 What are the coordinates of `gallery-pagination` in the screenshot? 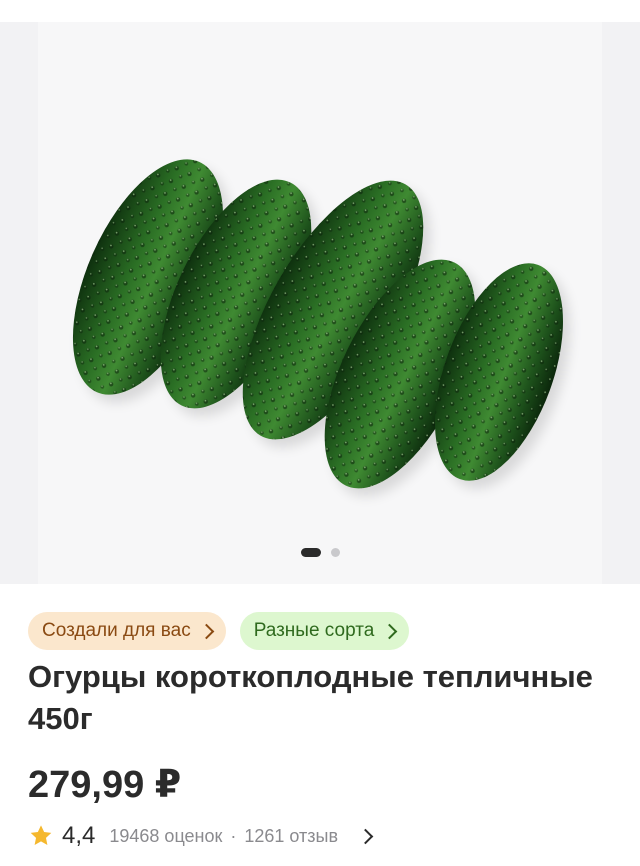 It's located at (320, 552).